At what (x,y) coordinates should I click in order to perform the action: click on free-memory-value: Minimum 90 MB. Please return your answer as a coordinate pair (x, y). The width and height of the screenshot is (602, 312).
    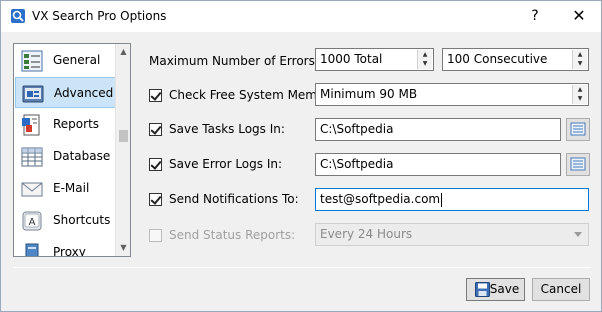
    Looking at the image, I should click on (369, 94).